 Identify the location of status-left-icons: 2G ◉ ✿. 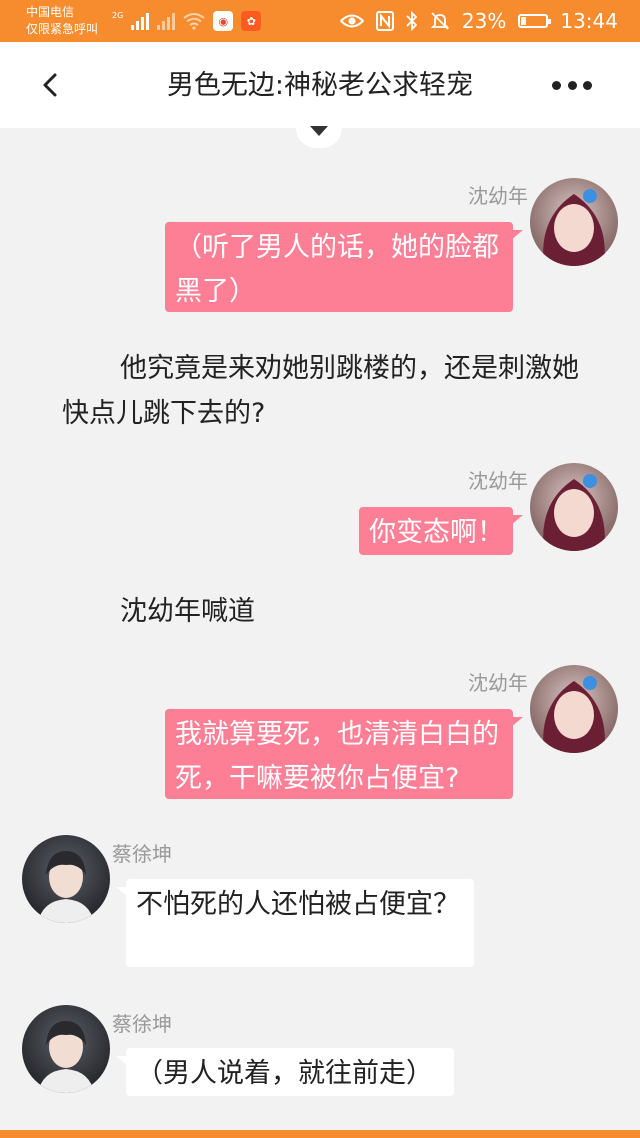
(187, 21).